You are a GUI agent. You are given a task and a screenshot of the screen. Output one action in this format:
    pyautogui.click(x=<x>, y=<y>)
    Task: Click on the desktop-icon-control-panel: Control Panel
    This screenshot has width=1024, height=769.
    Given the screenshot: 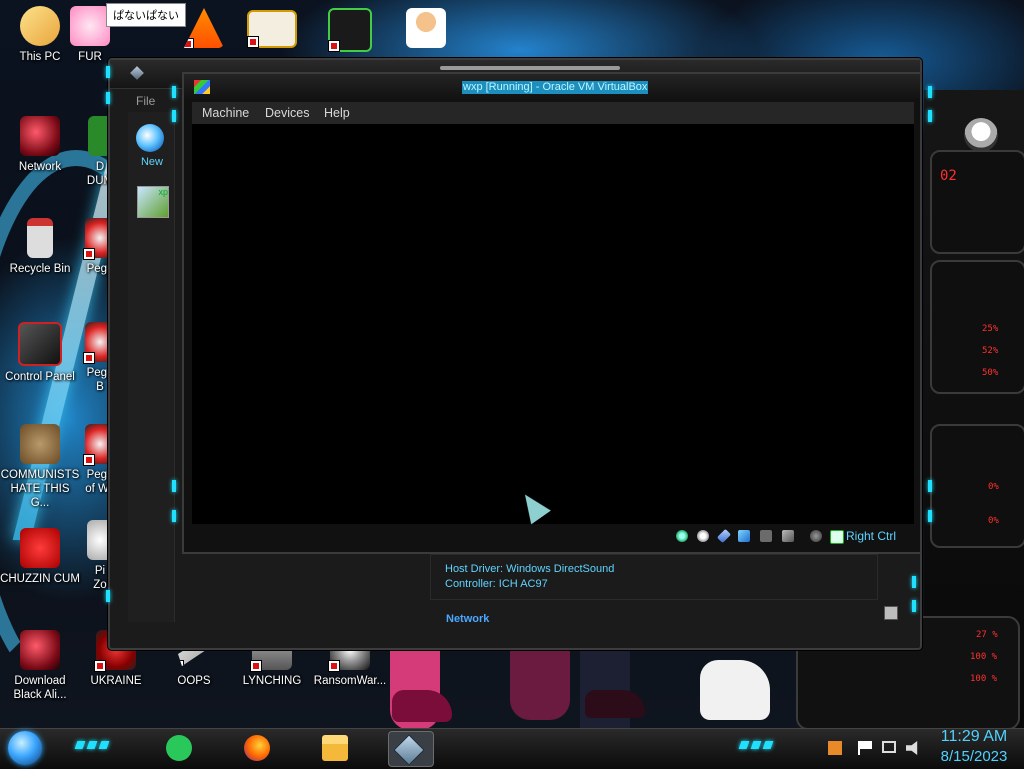 What is the action you would take?
    pyautogui.click(x=40, y=353)
    